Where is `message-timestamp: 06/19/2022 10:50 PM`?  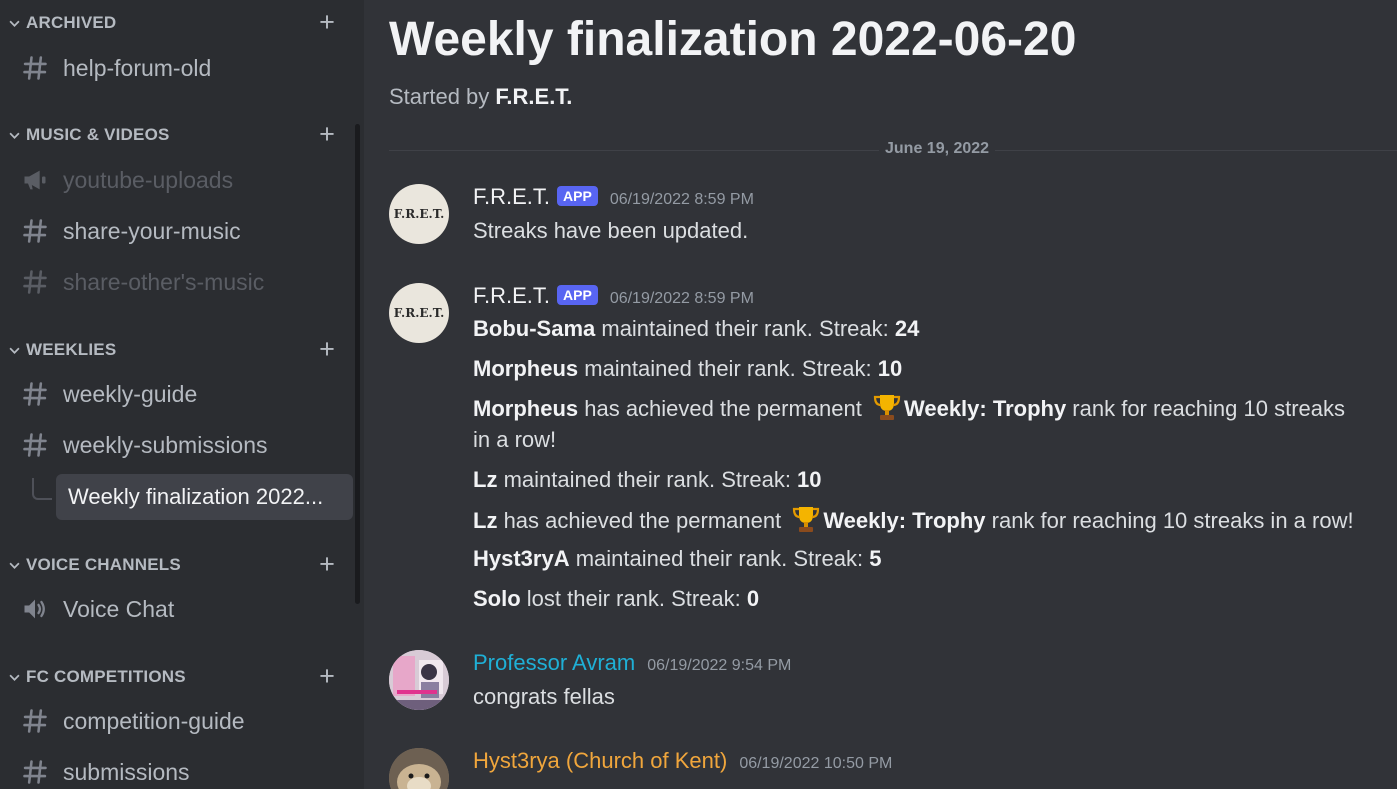
message-timestamp: 06/19/2022 10:50 PM is located at coordinates (816, 763).